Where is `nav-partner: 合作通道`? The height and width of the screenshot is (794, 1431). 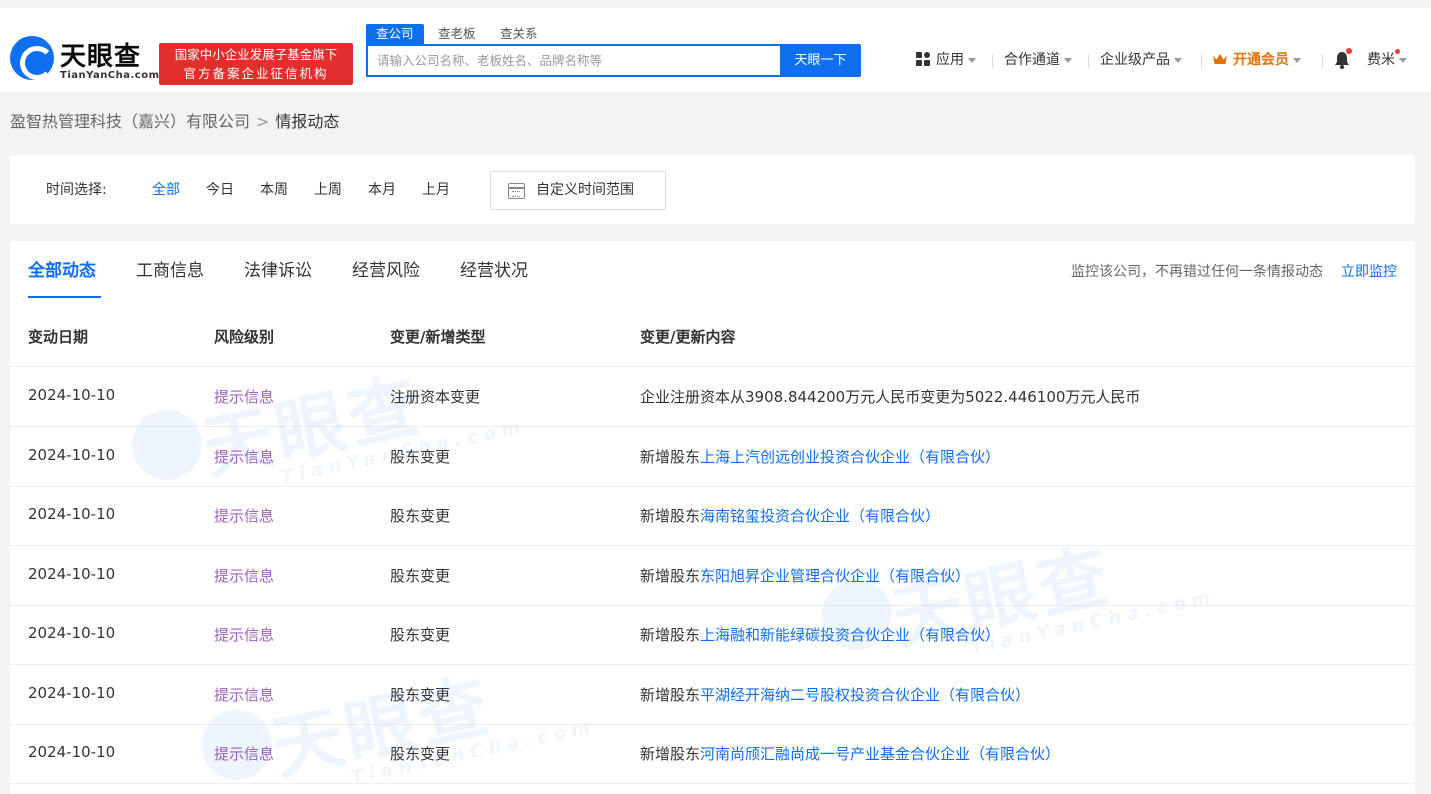
nav-partner: 合作通道 is located at coordinates (1038, 60).